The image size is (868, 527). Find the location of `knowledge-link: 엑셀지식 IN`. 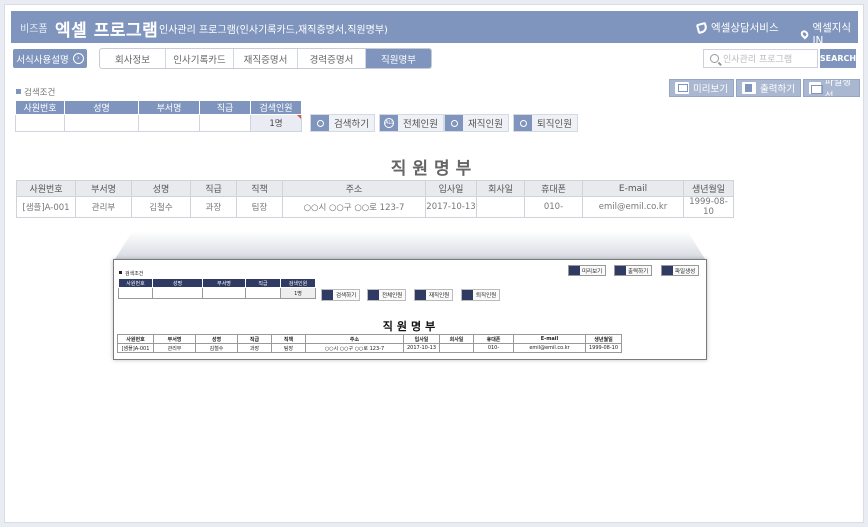

knowledge-link: 엑셀지식 IN is located at coordinates (828, 33).